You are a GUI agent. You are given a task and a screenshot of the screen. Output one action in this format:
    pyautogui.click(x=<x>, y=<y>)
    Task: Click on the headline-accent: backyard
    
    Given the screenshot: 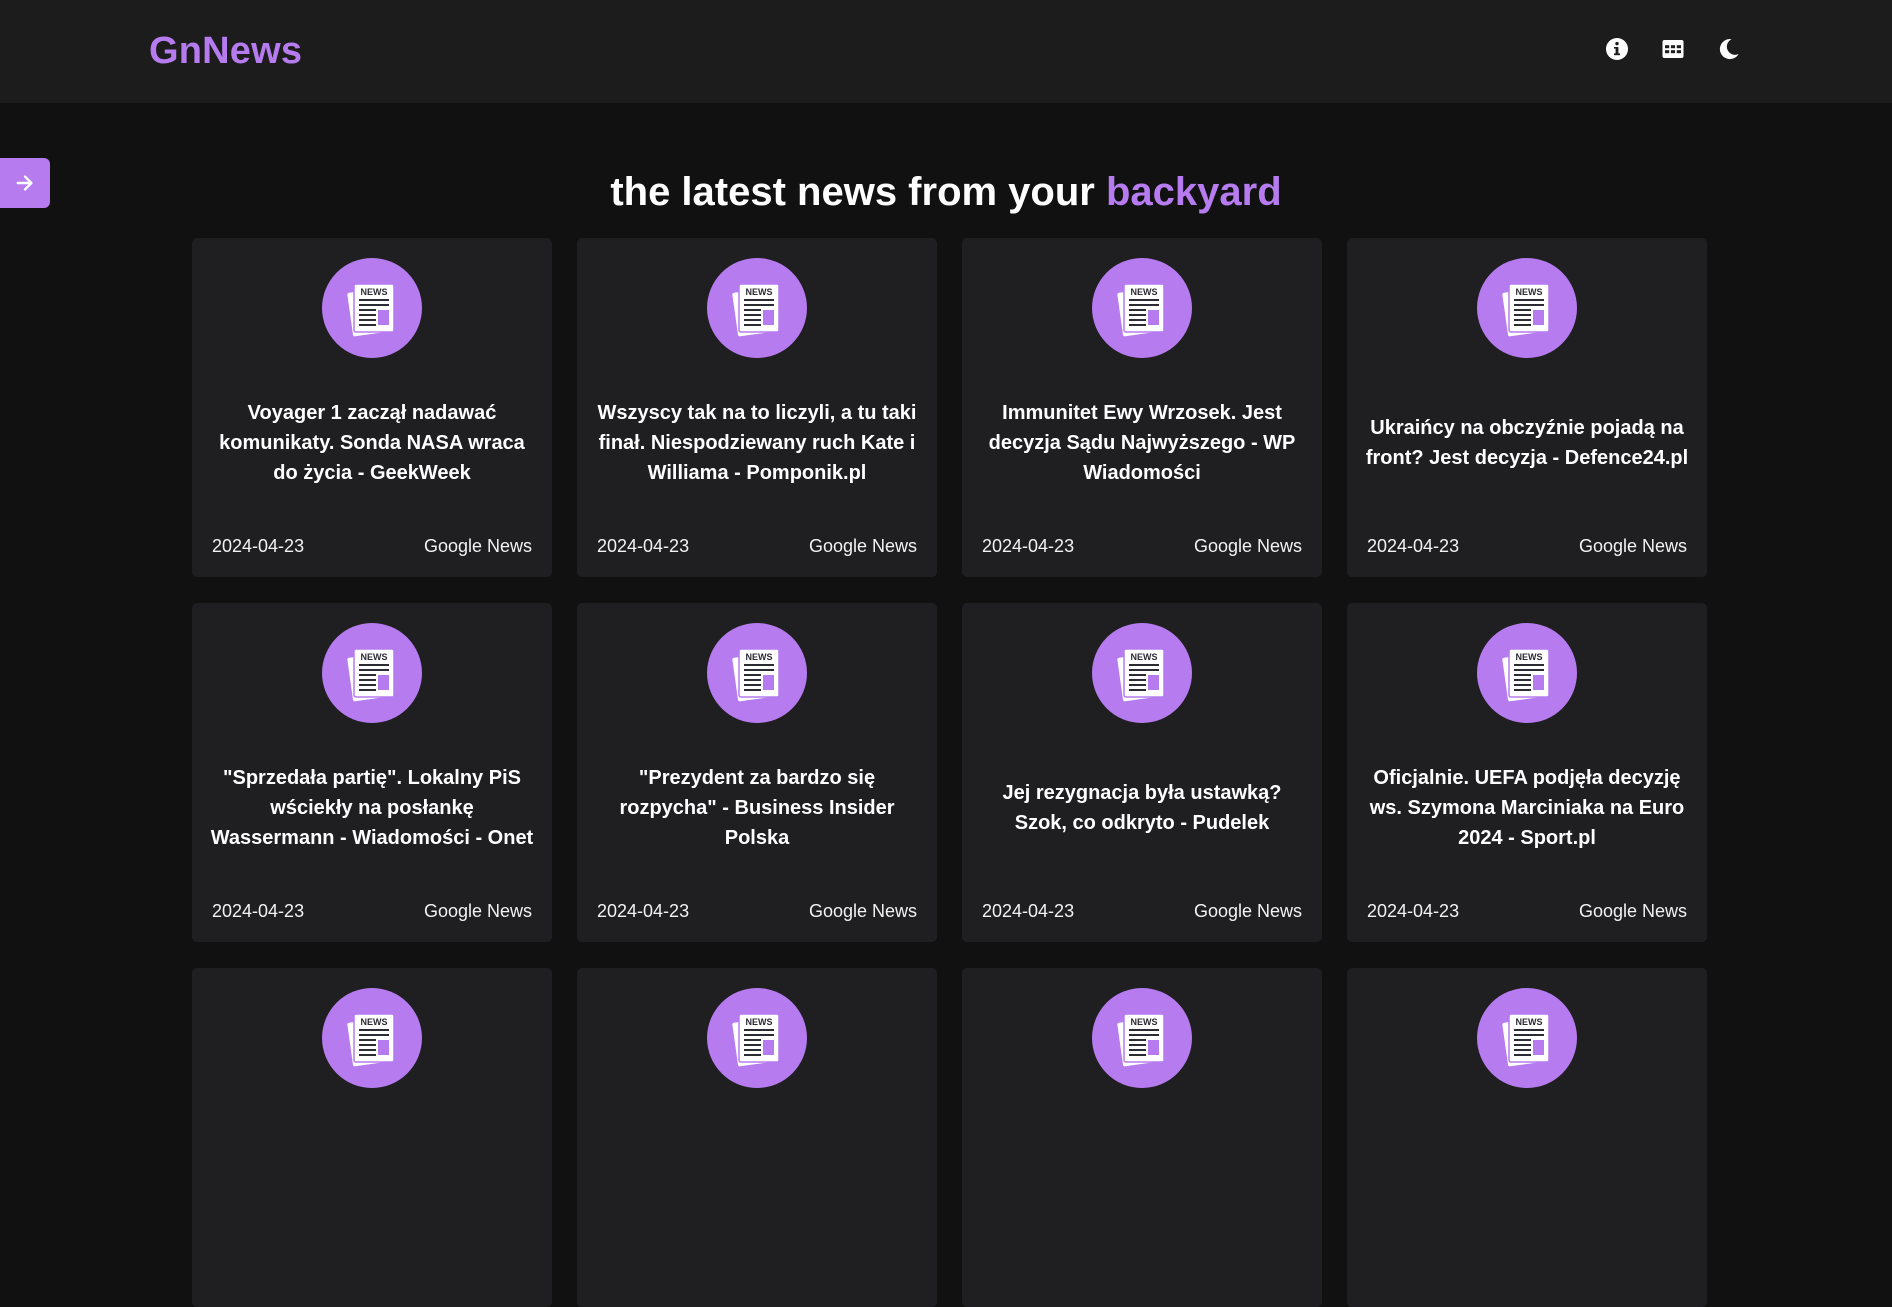 What is the action you would take?
    pyautogui.click(x=1194, y=192)
    